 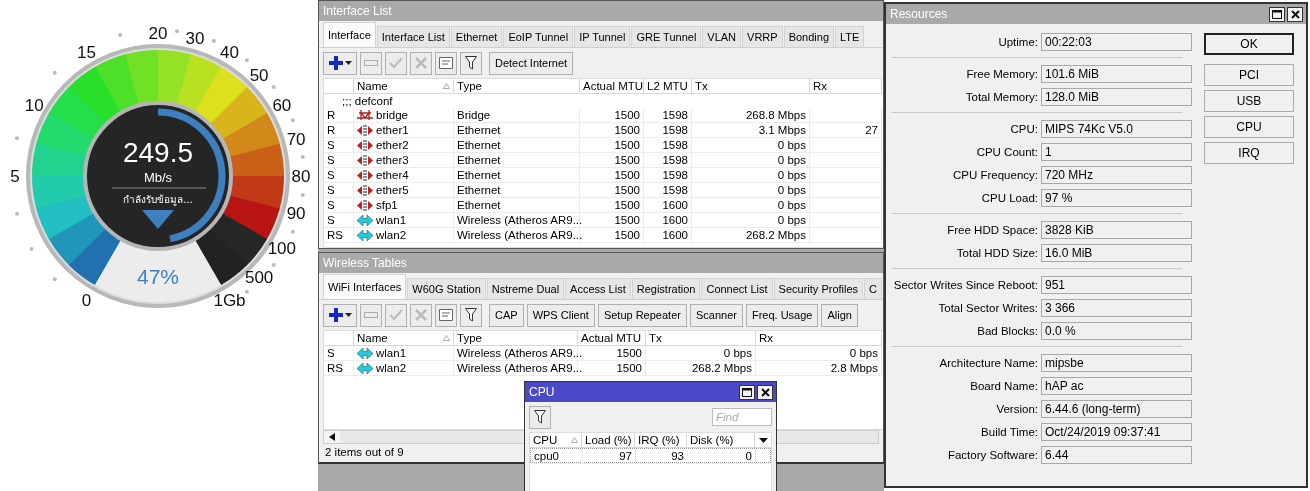 What do you see at coordinates (86, 53) in the screenshot?
I see `scale-label: 15` at bounding box center [86, 53].